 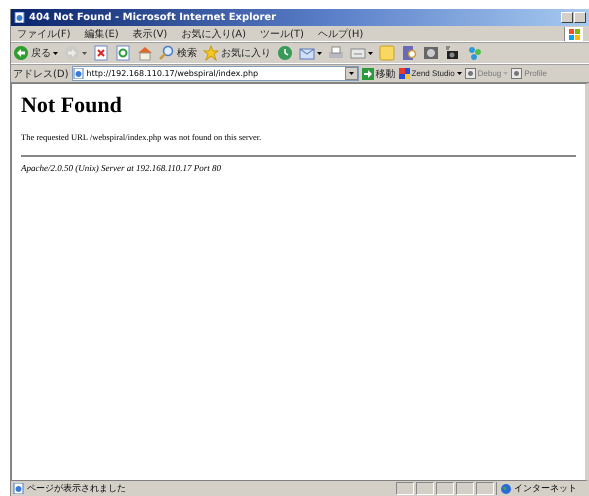 What do you see at coordinates (145, 53) in the screenshot?
I see `home-icon` at bounding box center [145, 53].